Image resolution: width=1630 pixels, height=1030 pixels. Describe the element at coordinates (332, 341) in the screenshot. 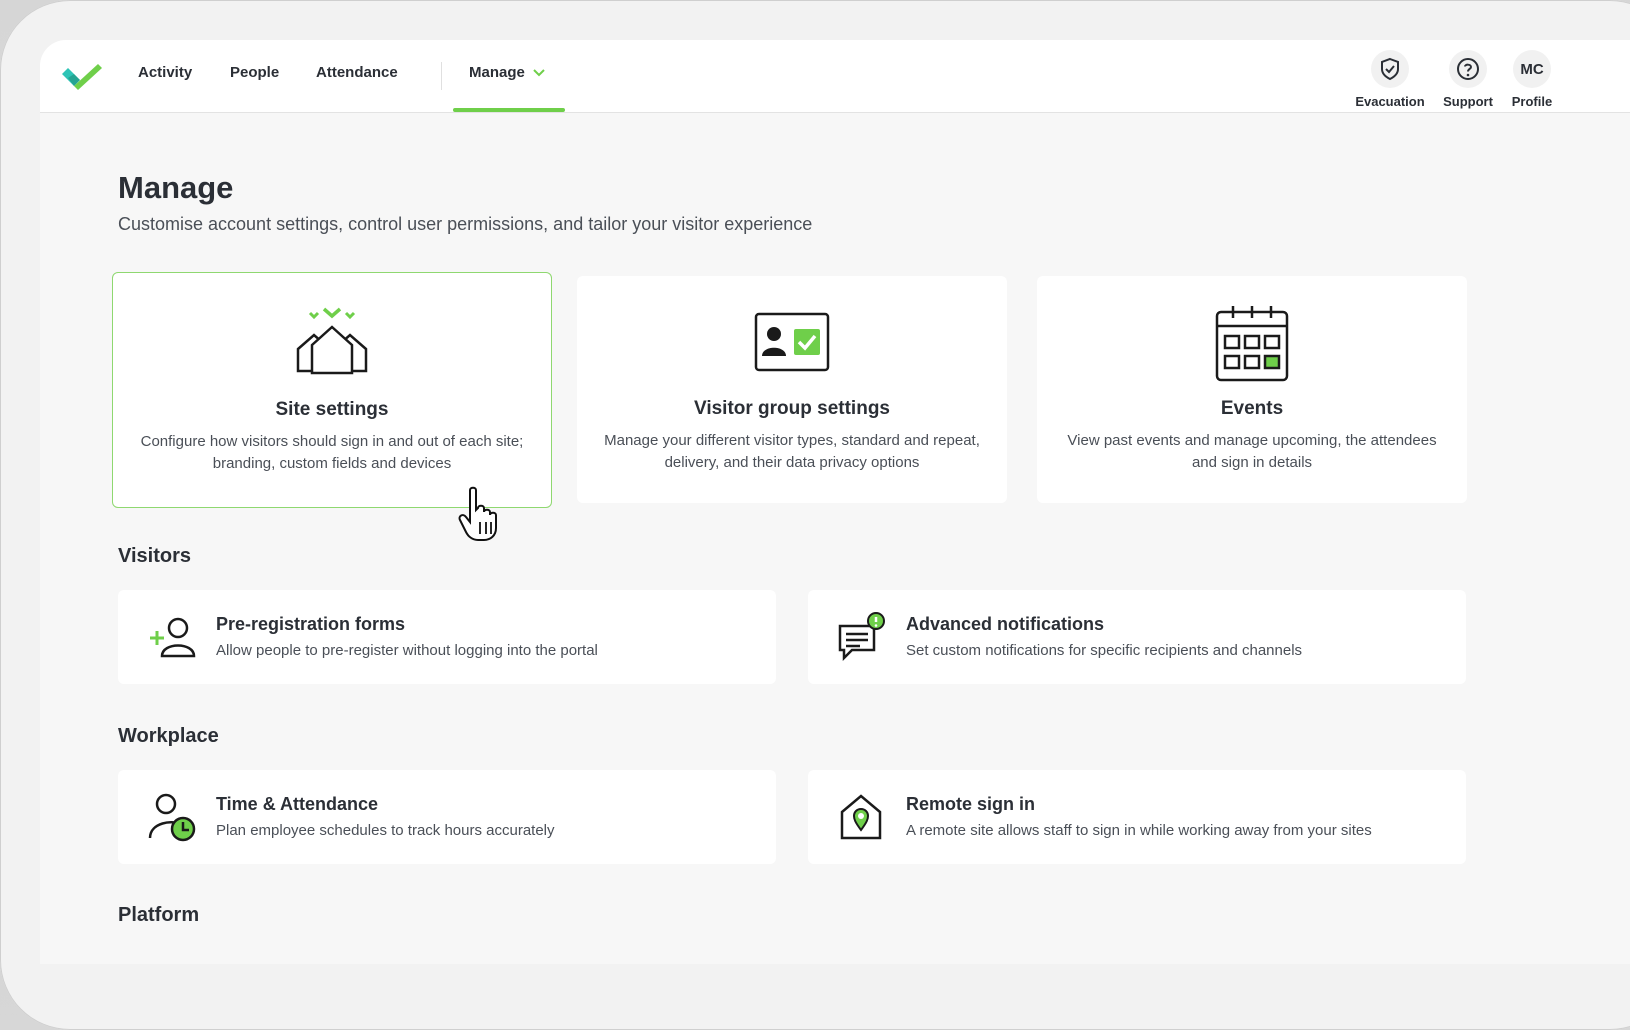

I see `houses-icon` at that location.